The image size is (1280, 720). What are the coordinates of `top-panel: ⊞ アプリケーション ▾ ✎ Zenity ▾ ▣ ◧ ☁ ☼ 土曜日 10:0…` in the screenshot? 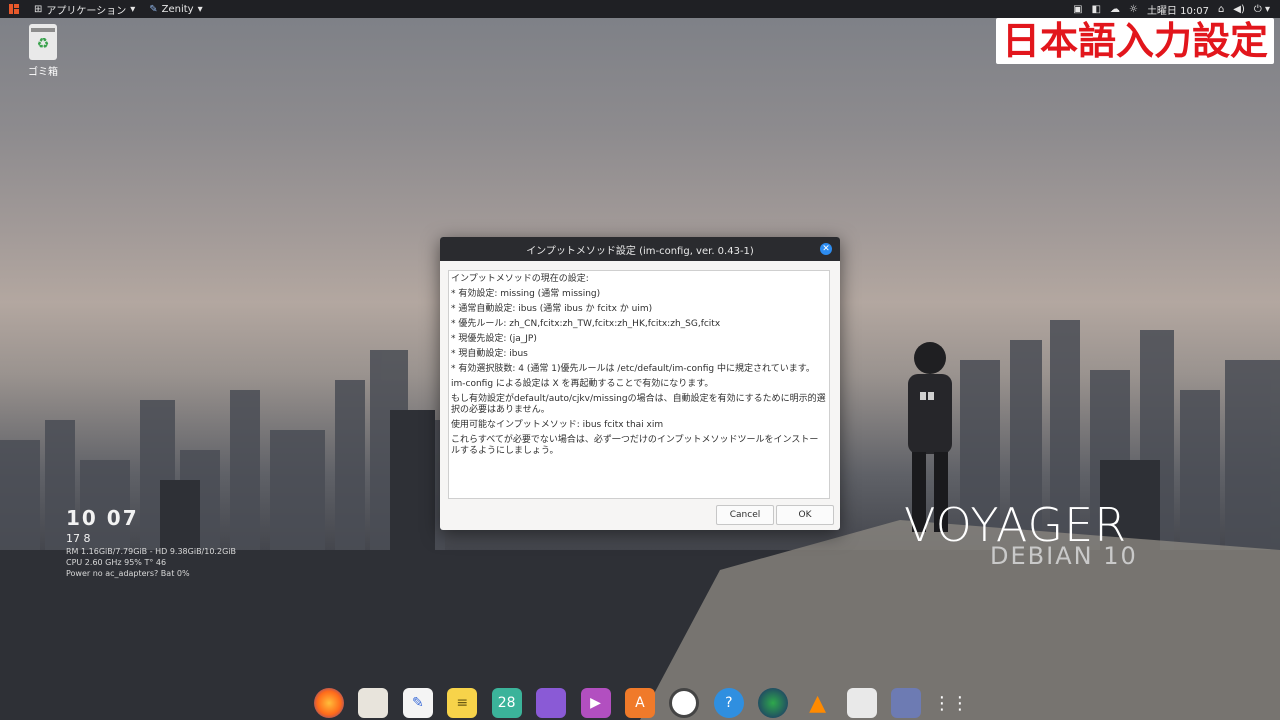 It's located at (640, 9).